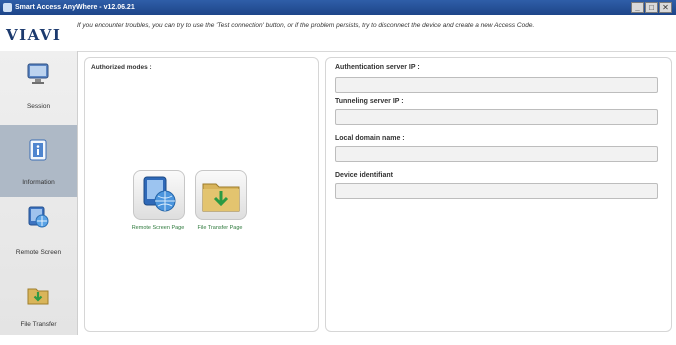 Image resolution: width=676 pixels, height=345 pixels. Describe the element at coordinates (338, 7) in the screenshot. I see `title-bar: Smart Access AnyWhere - v12.06.21 _ □ ✕` at that location.